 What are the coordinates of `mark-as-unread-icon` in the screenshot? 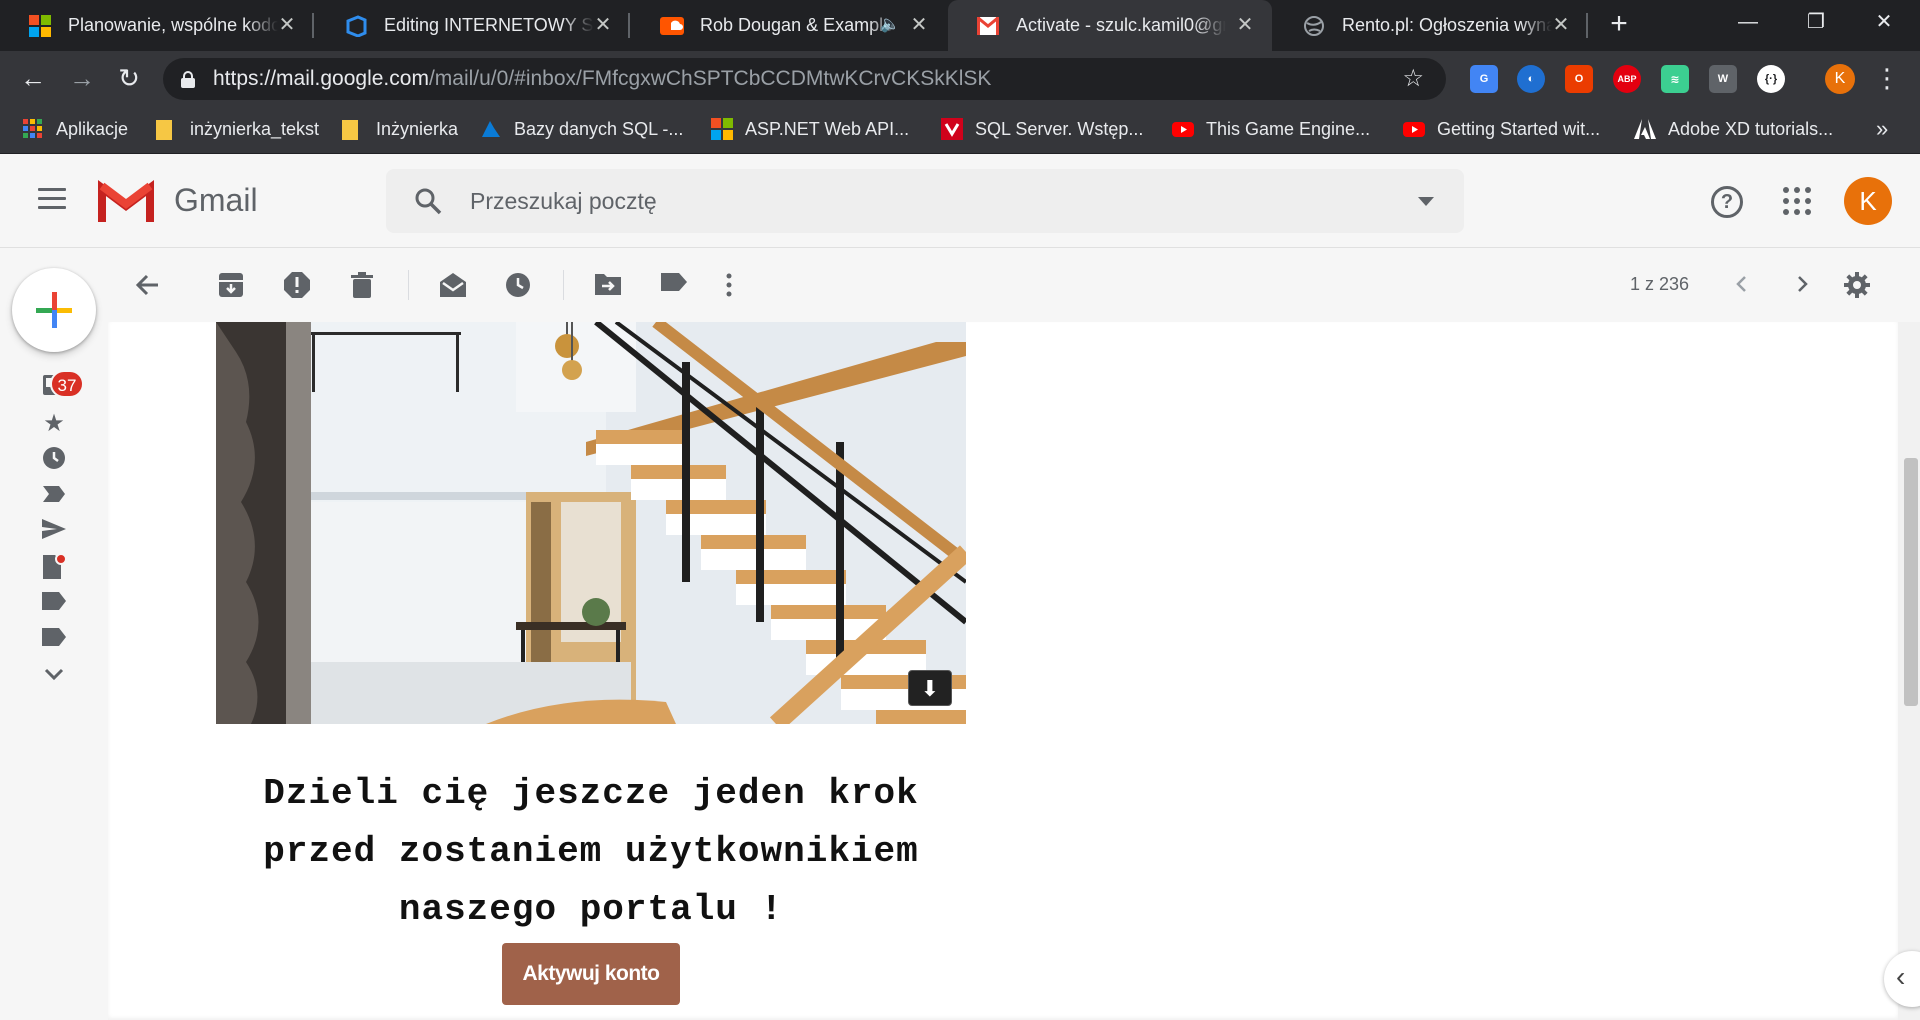 It's located at (452, 285).